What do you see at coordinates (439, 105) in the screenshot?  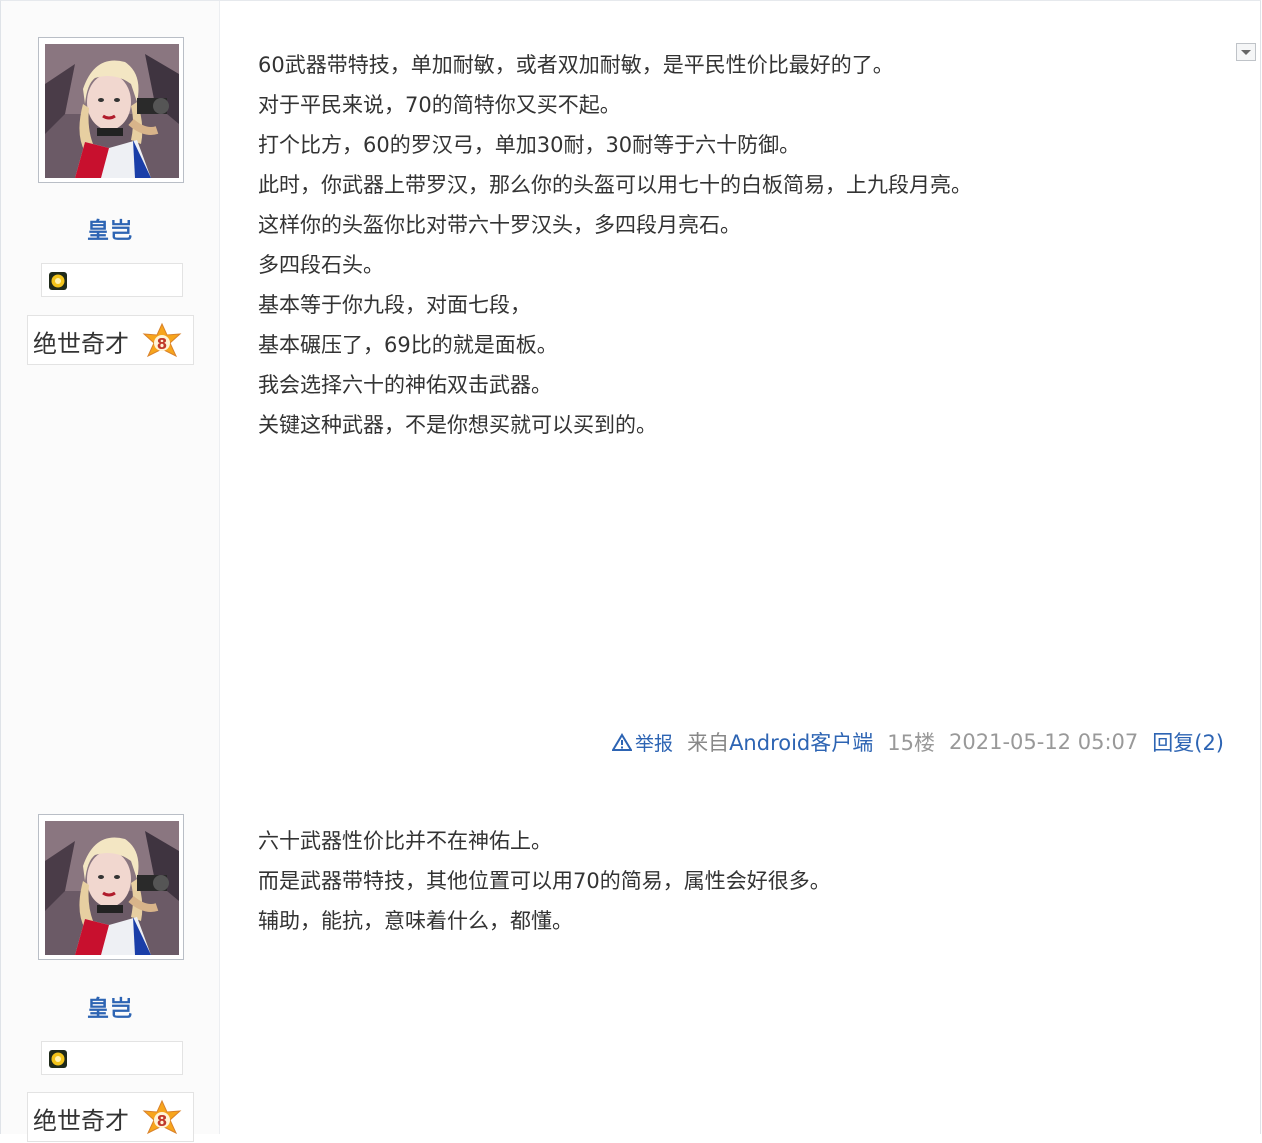 I see `content-line: 对于平民来说，70的简特你又买不起。` at bounding box center [439, 105].